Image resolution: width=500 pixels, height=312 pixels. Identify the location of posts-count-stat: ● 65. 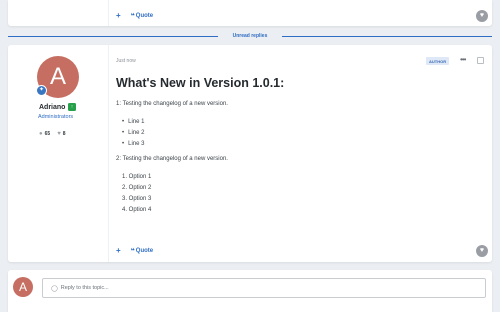
(44, 134).